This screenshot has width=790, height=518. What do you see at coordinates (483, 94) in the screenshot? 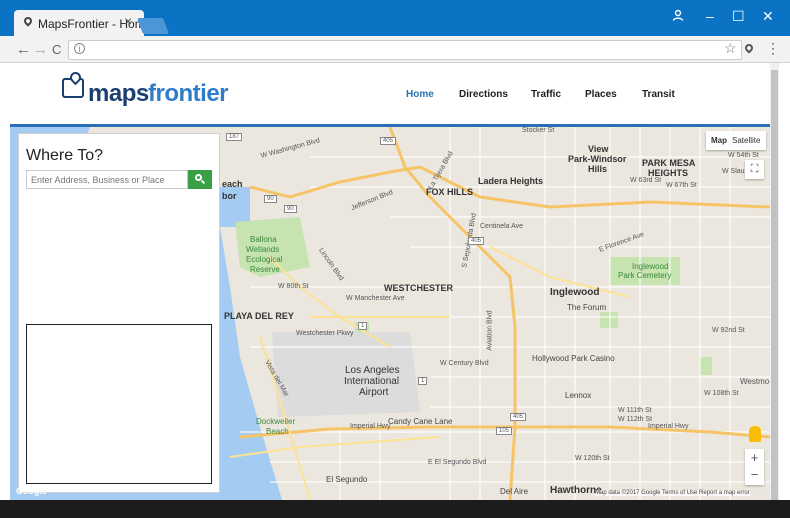
I see `nav-directions: Directions` at bounding box center [483, 94].